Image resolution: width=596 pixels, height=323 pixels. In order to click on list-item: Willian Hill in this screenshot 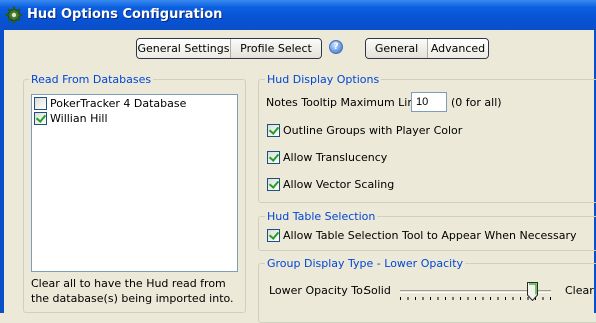, I will do `click(71, 118)`.